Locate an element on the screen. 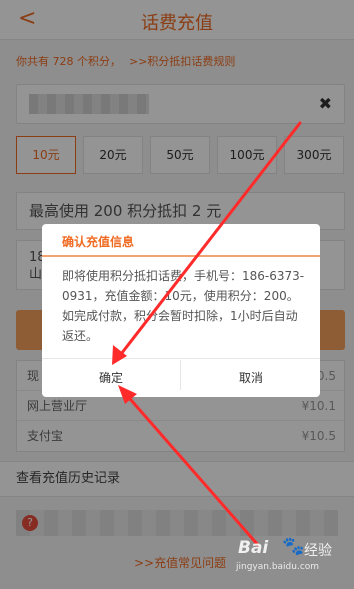 Image resolution: width=354 pixels, height=589 pixels. annotation-arrow-bottom is located at coordinates (189, 466).